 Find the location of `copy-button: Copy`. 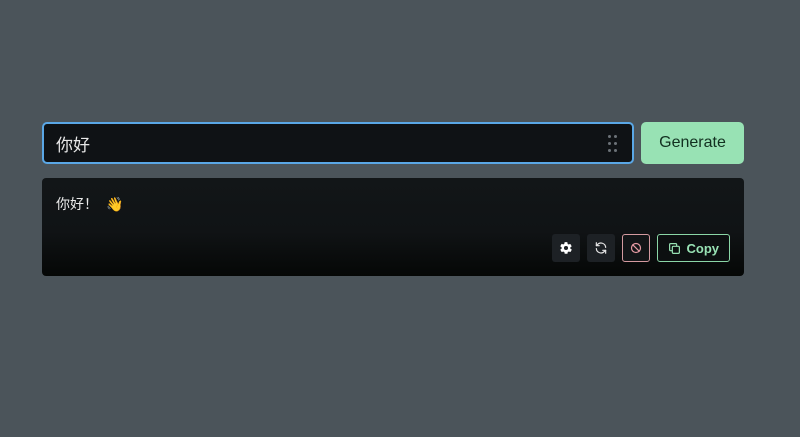

copy-button: Copy is located at coordinates (693, 248).